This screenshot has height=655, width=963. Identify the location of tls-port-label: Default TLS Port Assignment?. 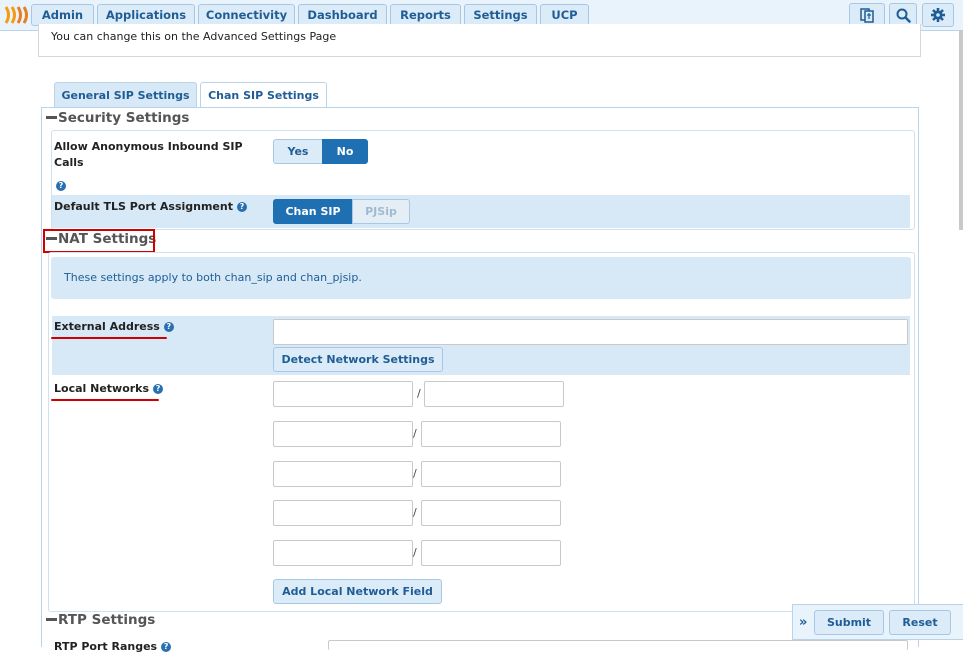
(150, 207).